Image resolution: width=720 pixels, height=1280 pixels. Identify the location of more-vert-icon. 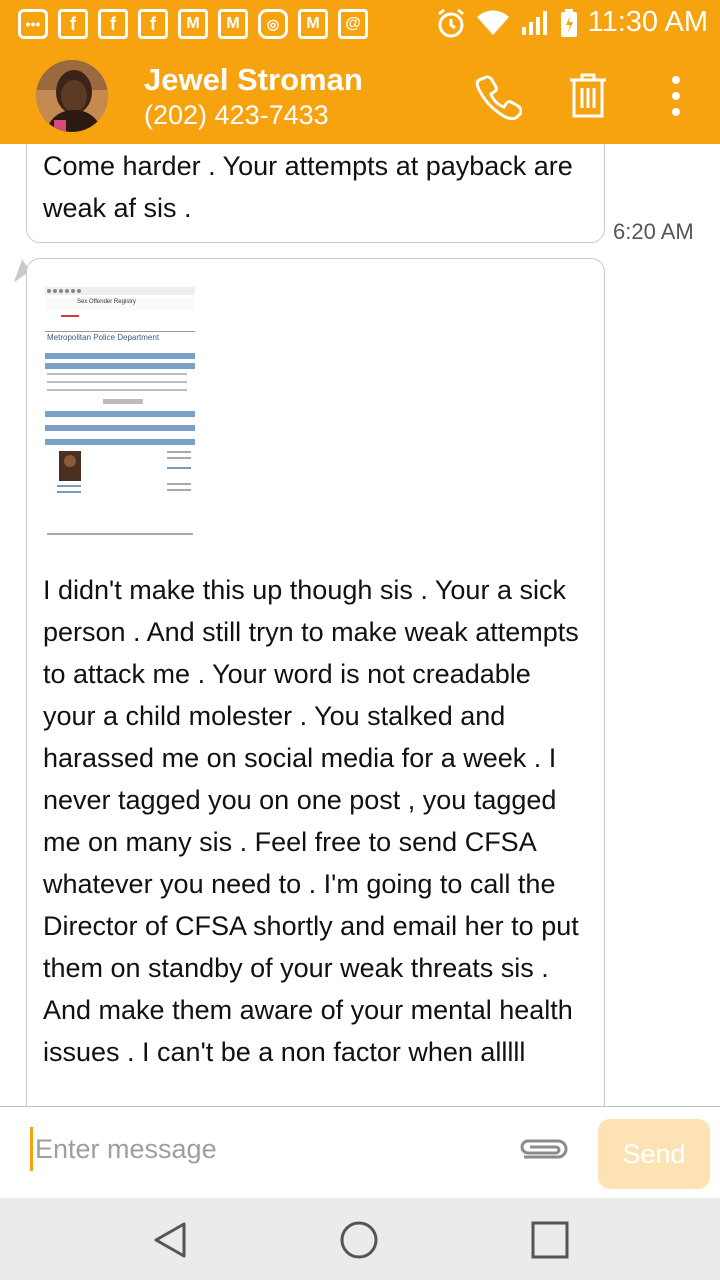
(676, 96).